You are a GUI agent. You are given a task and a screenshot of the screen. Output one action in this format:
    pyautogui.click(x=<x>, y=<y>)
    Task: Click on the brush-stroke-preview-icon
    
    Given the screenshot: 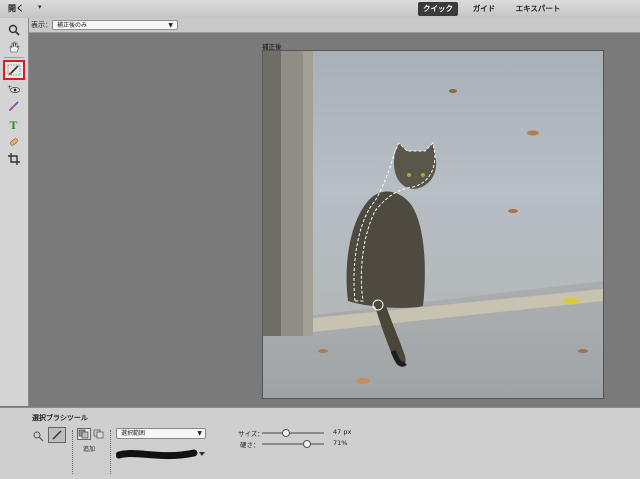 What is the action you would take?
    pyautogui.click(x=160, y=454)
    